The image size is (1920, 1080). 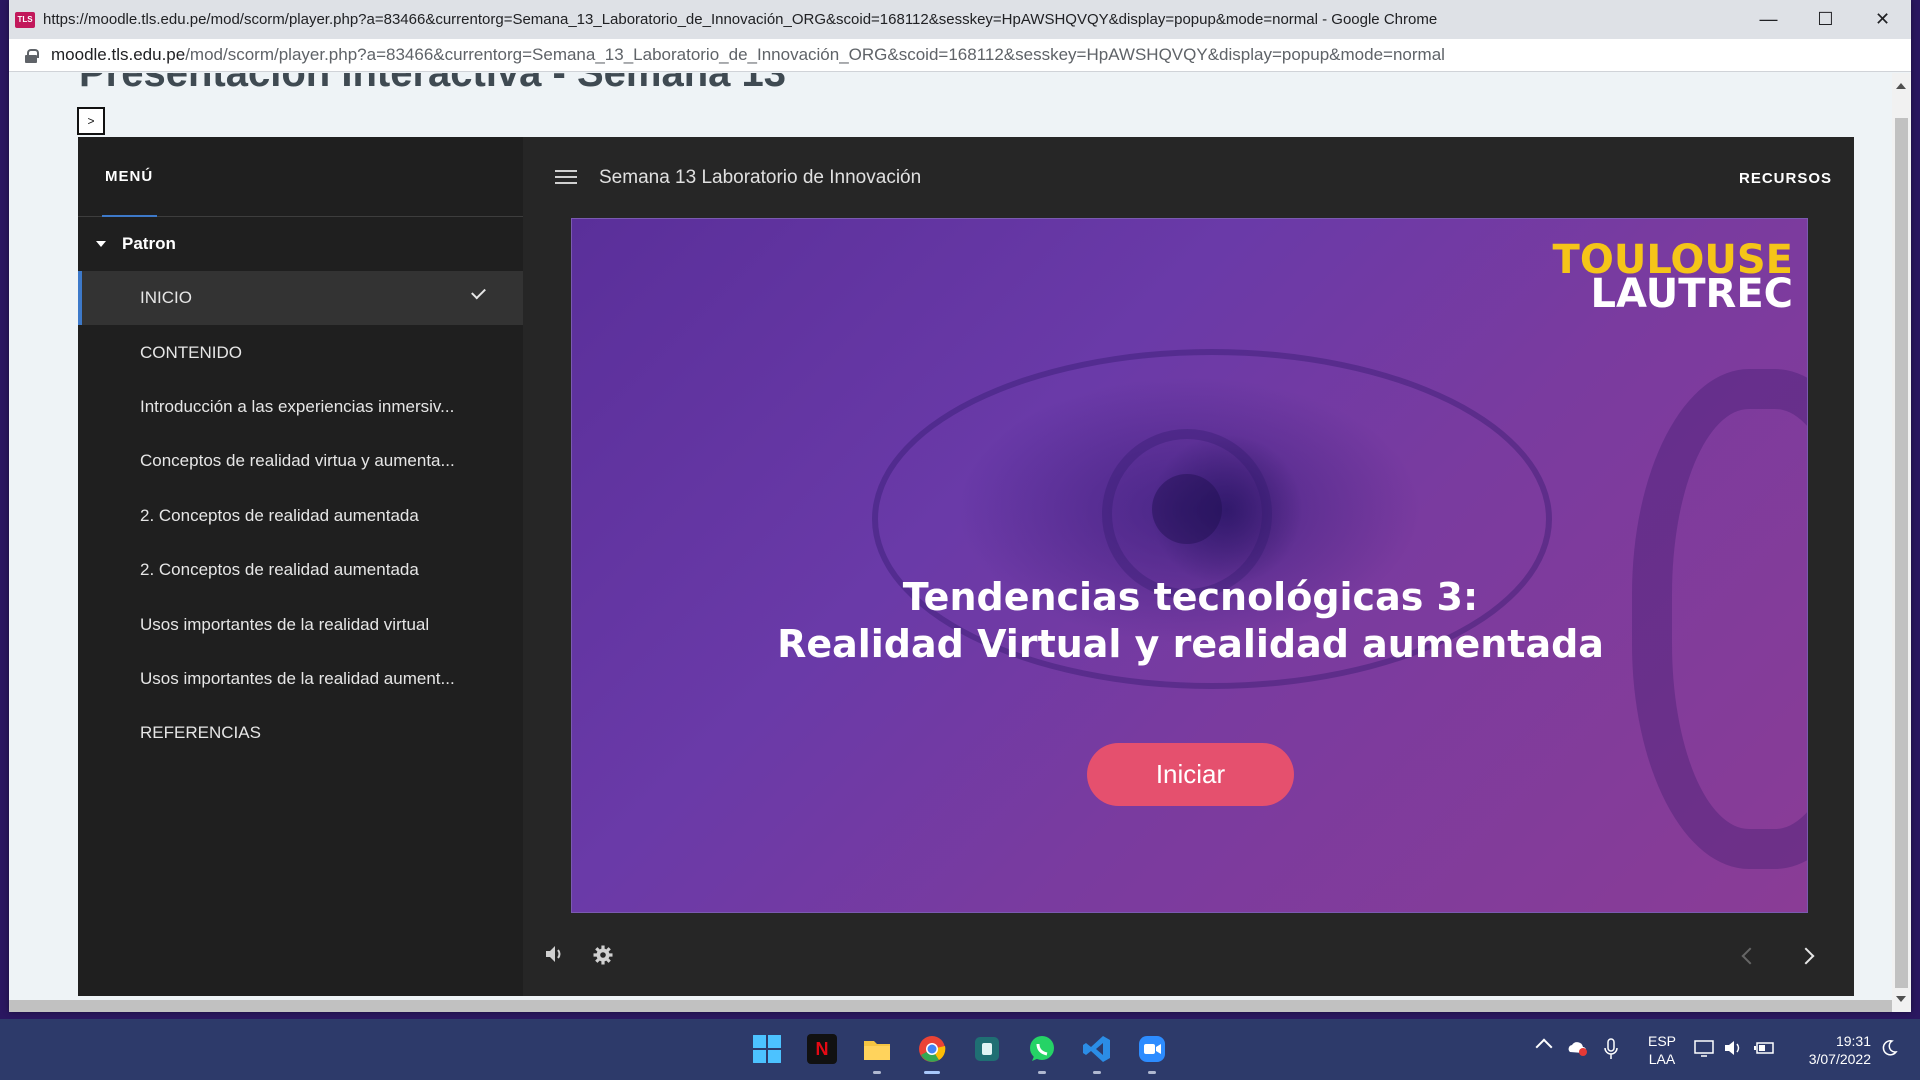 What do you see at coordinates (1882, 19) in the screenshot?
I see `close-button: ✕` at bounding box center [1882, 19].